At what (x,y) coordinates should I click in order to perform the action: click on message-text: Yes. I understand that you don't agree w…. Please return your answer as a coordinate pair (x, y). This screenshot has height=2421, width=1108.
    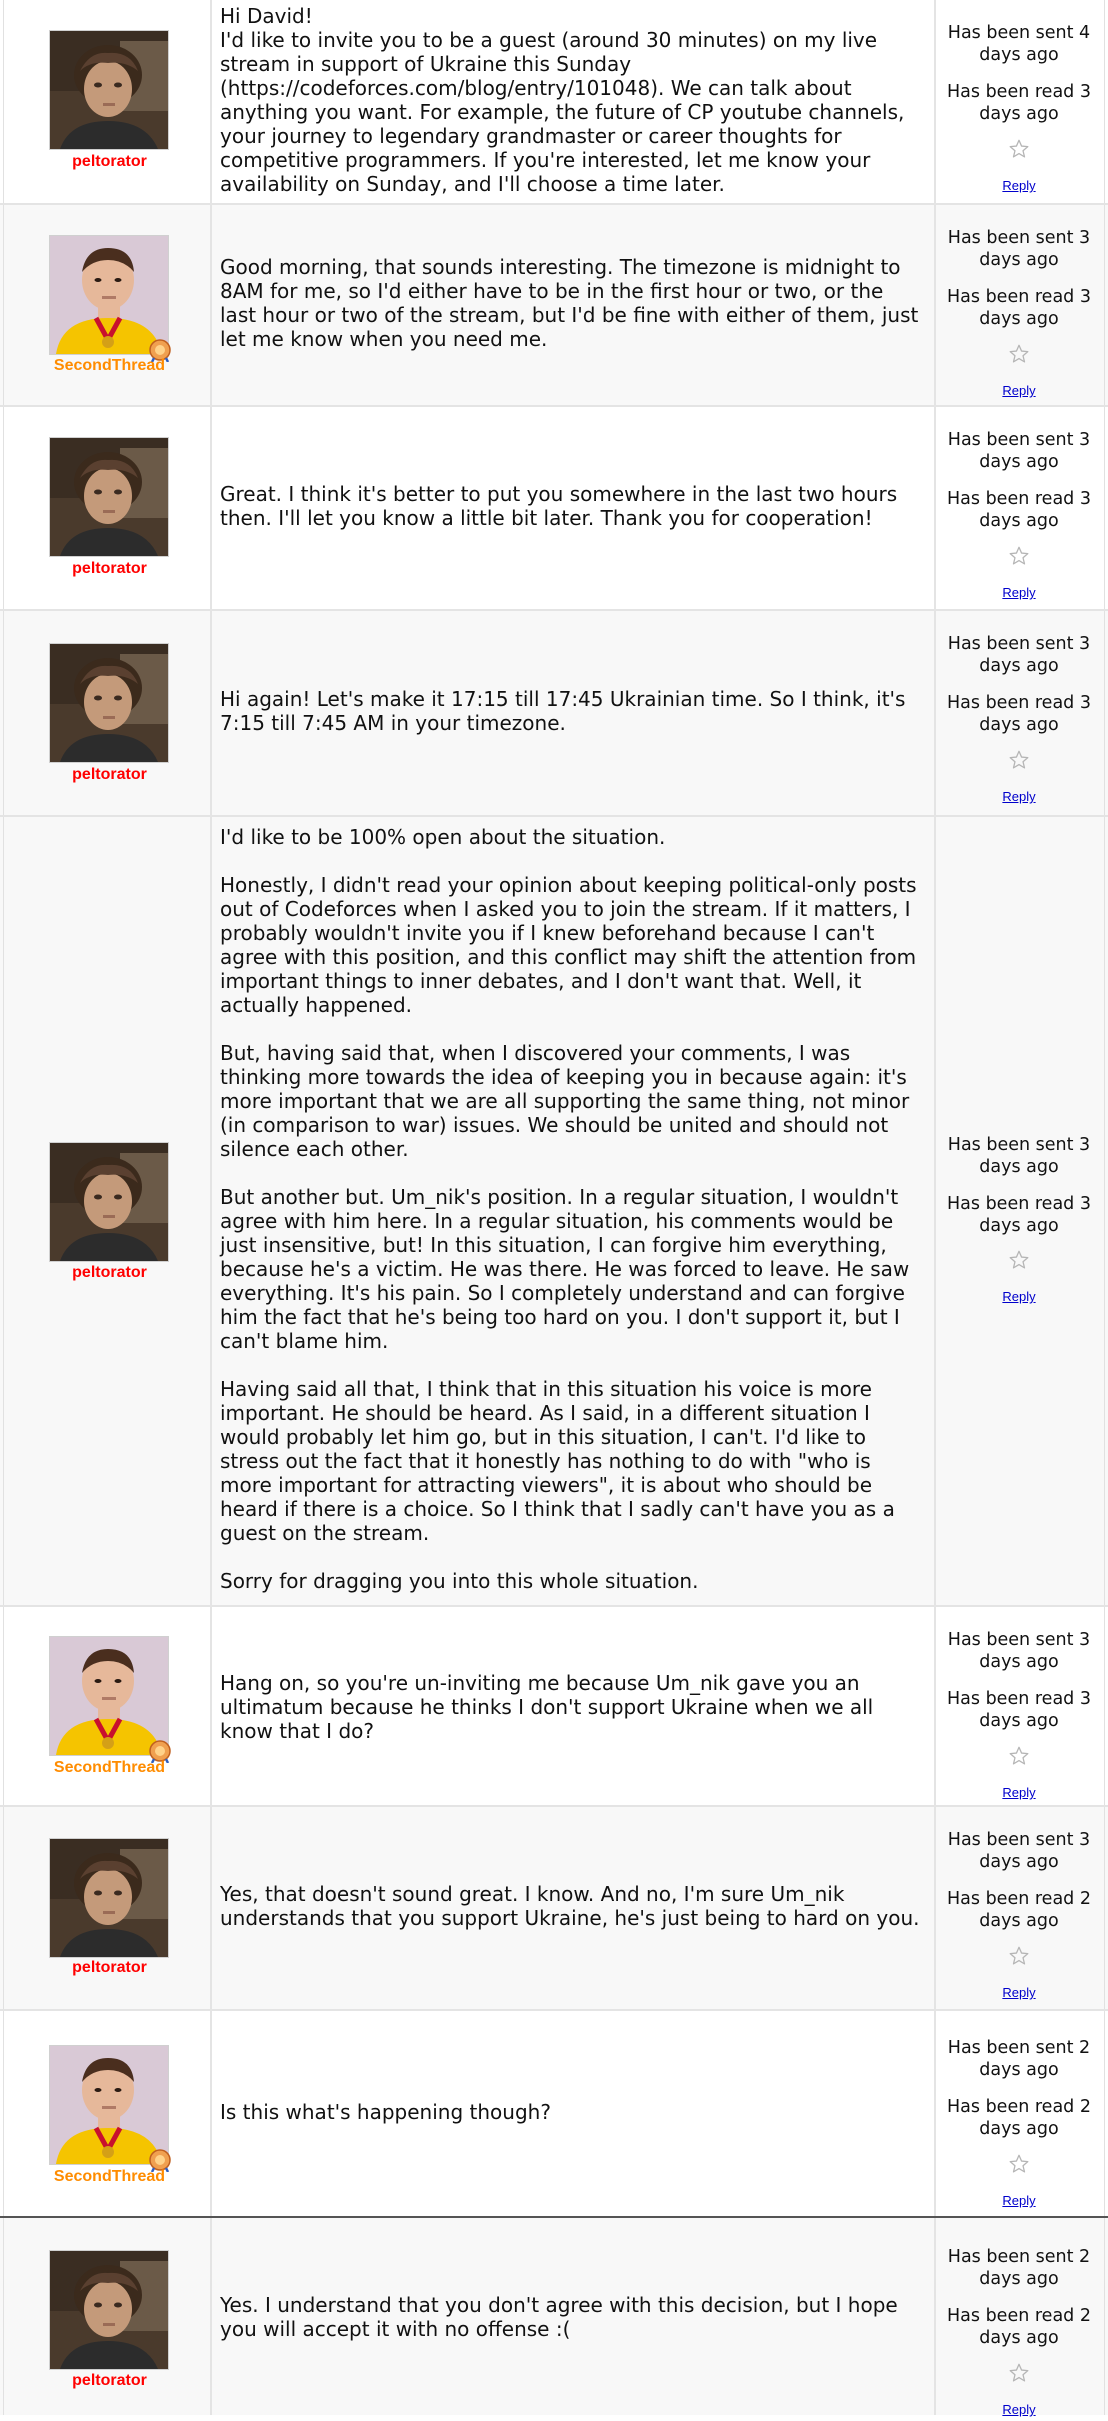
    Looking at the image, I should click on (562, 2317).